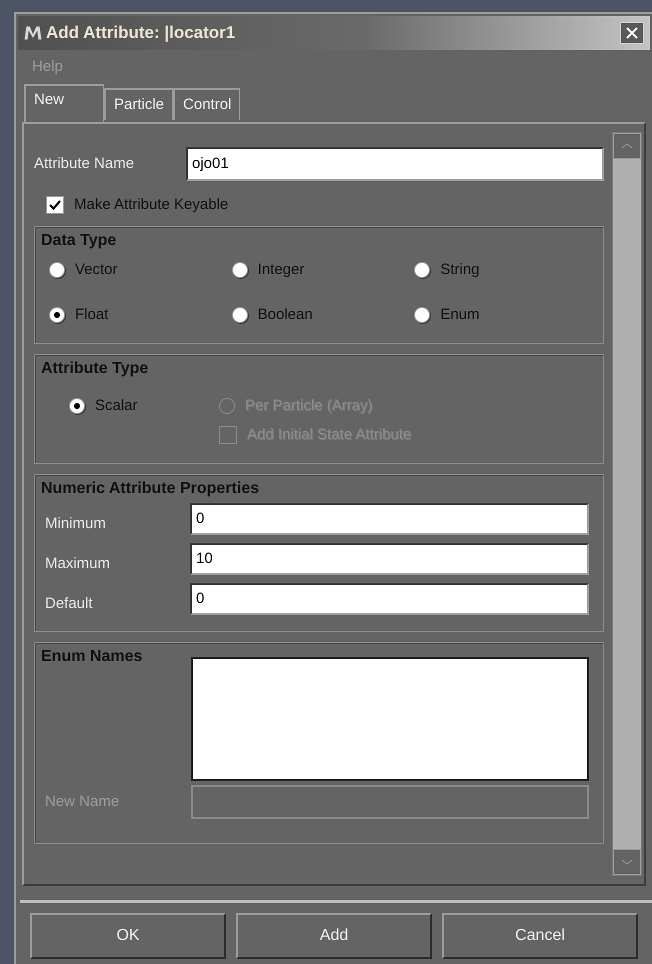 This screenshot has height=964, width=652. I want to click on close-button, so click(632, 33).